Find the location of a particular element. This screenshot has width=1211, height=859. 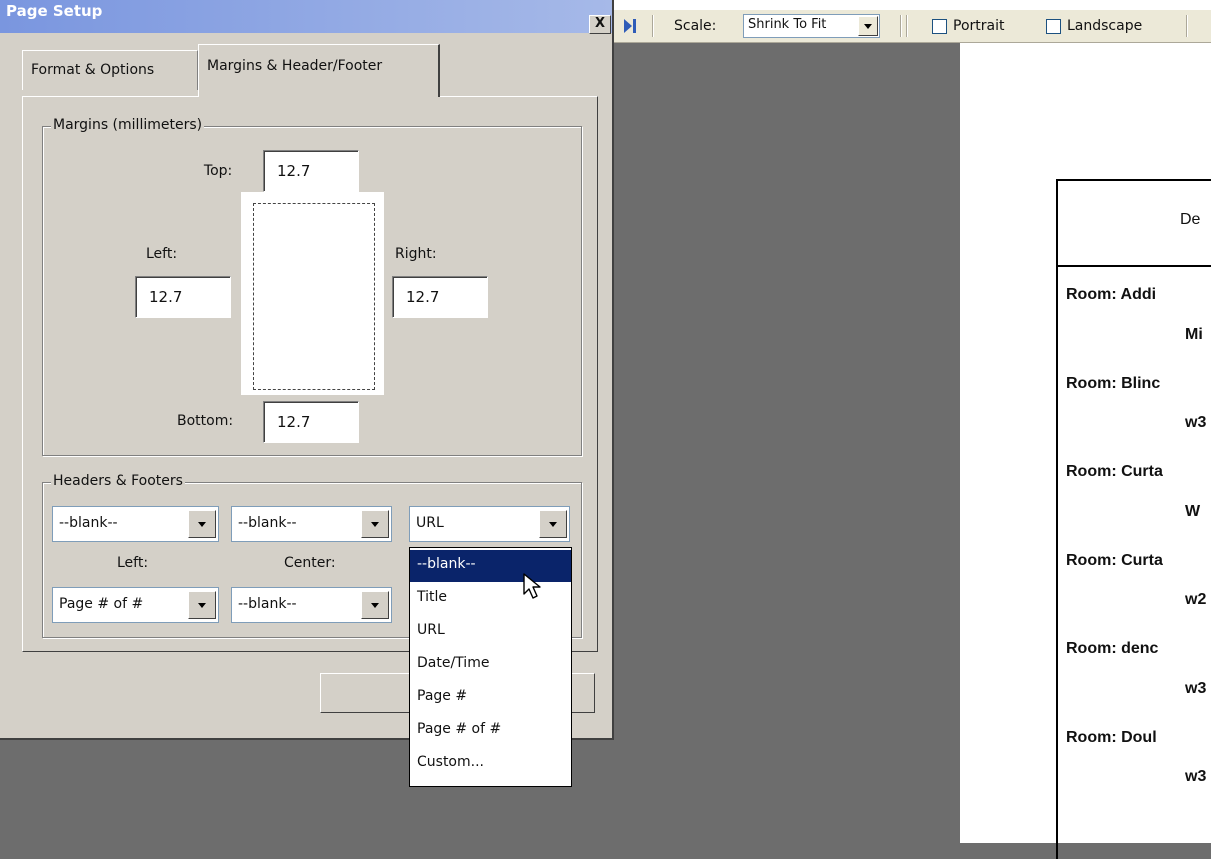

room-sub: W is located at coordinates (1193, 511).